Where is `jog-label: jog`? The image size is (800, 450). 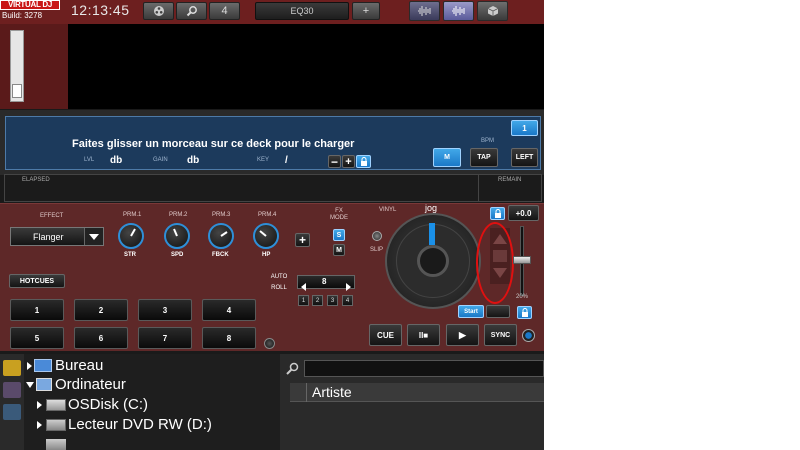
jog-label: jog is located at coordinates (431, 208).